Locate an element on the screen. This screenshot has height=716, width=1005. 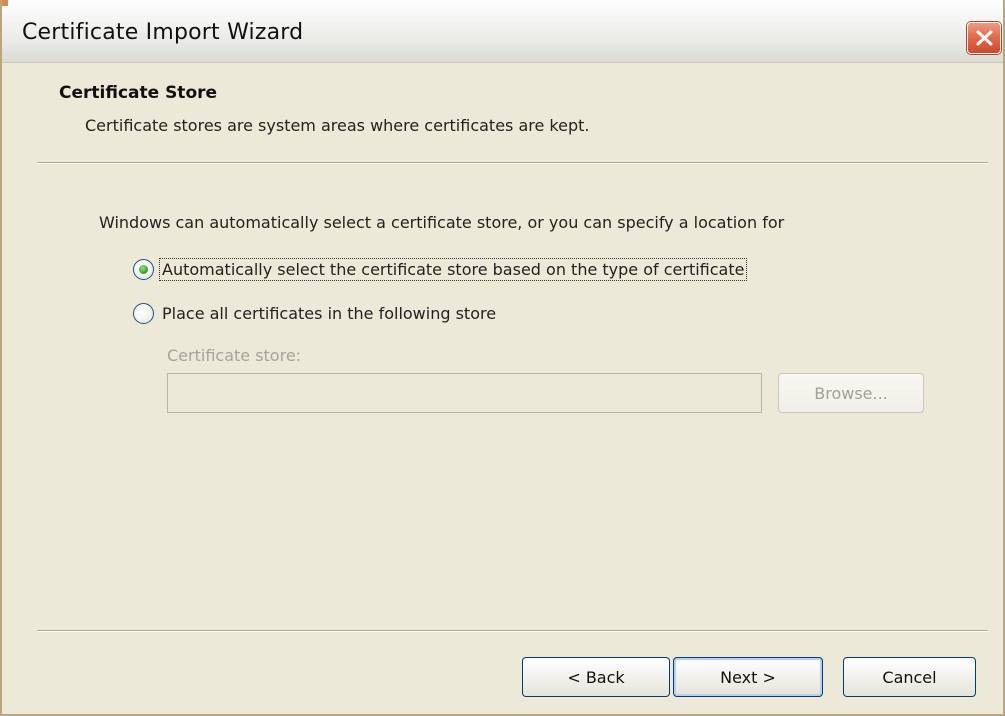
auto-select-radio is located at coordinates (143, 269).